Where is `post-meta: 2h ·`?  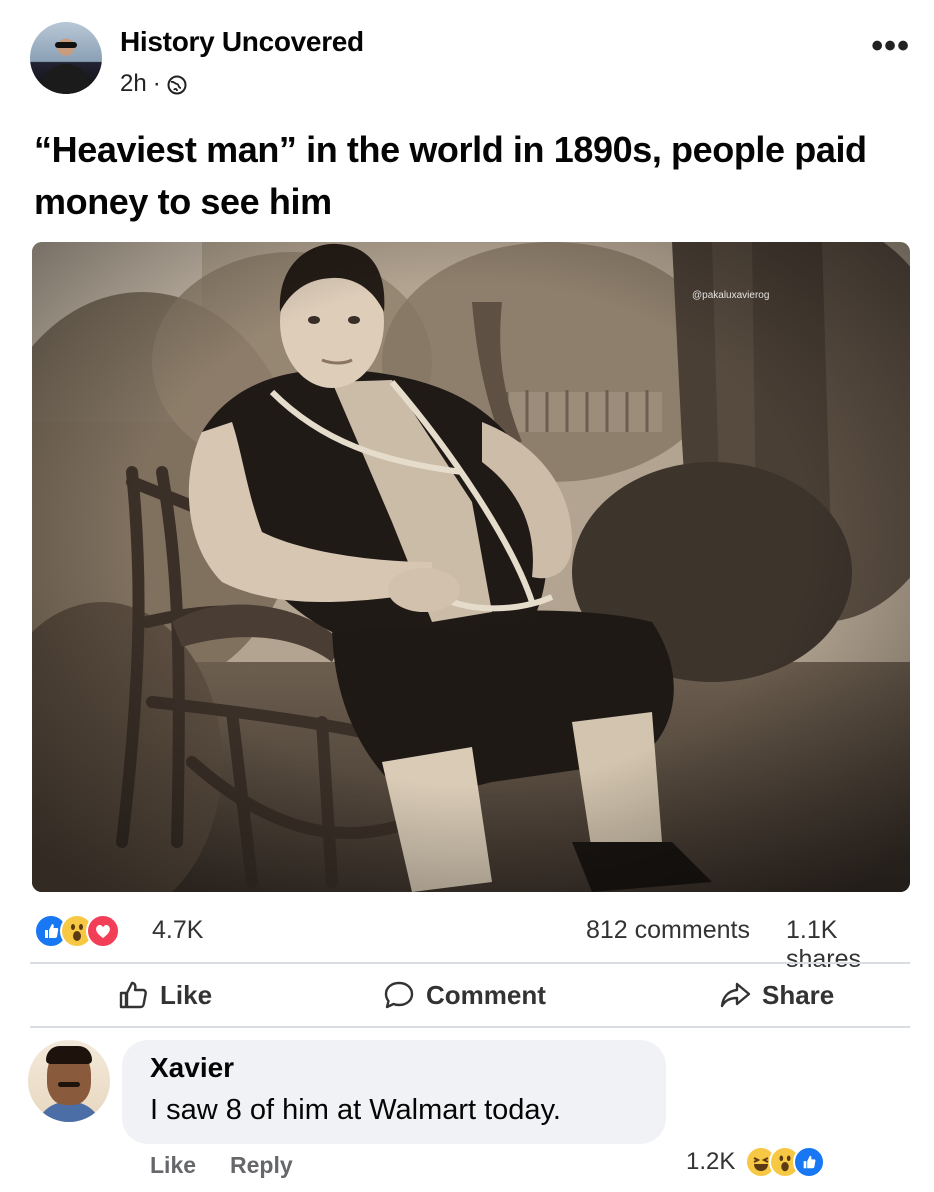 post-meta: 2h · is located at coordinates (153, 84).